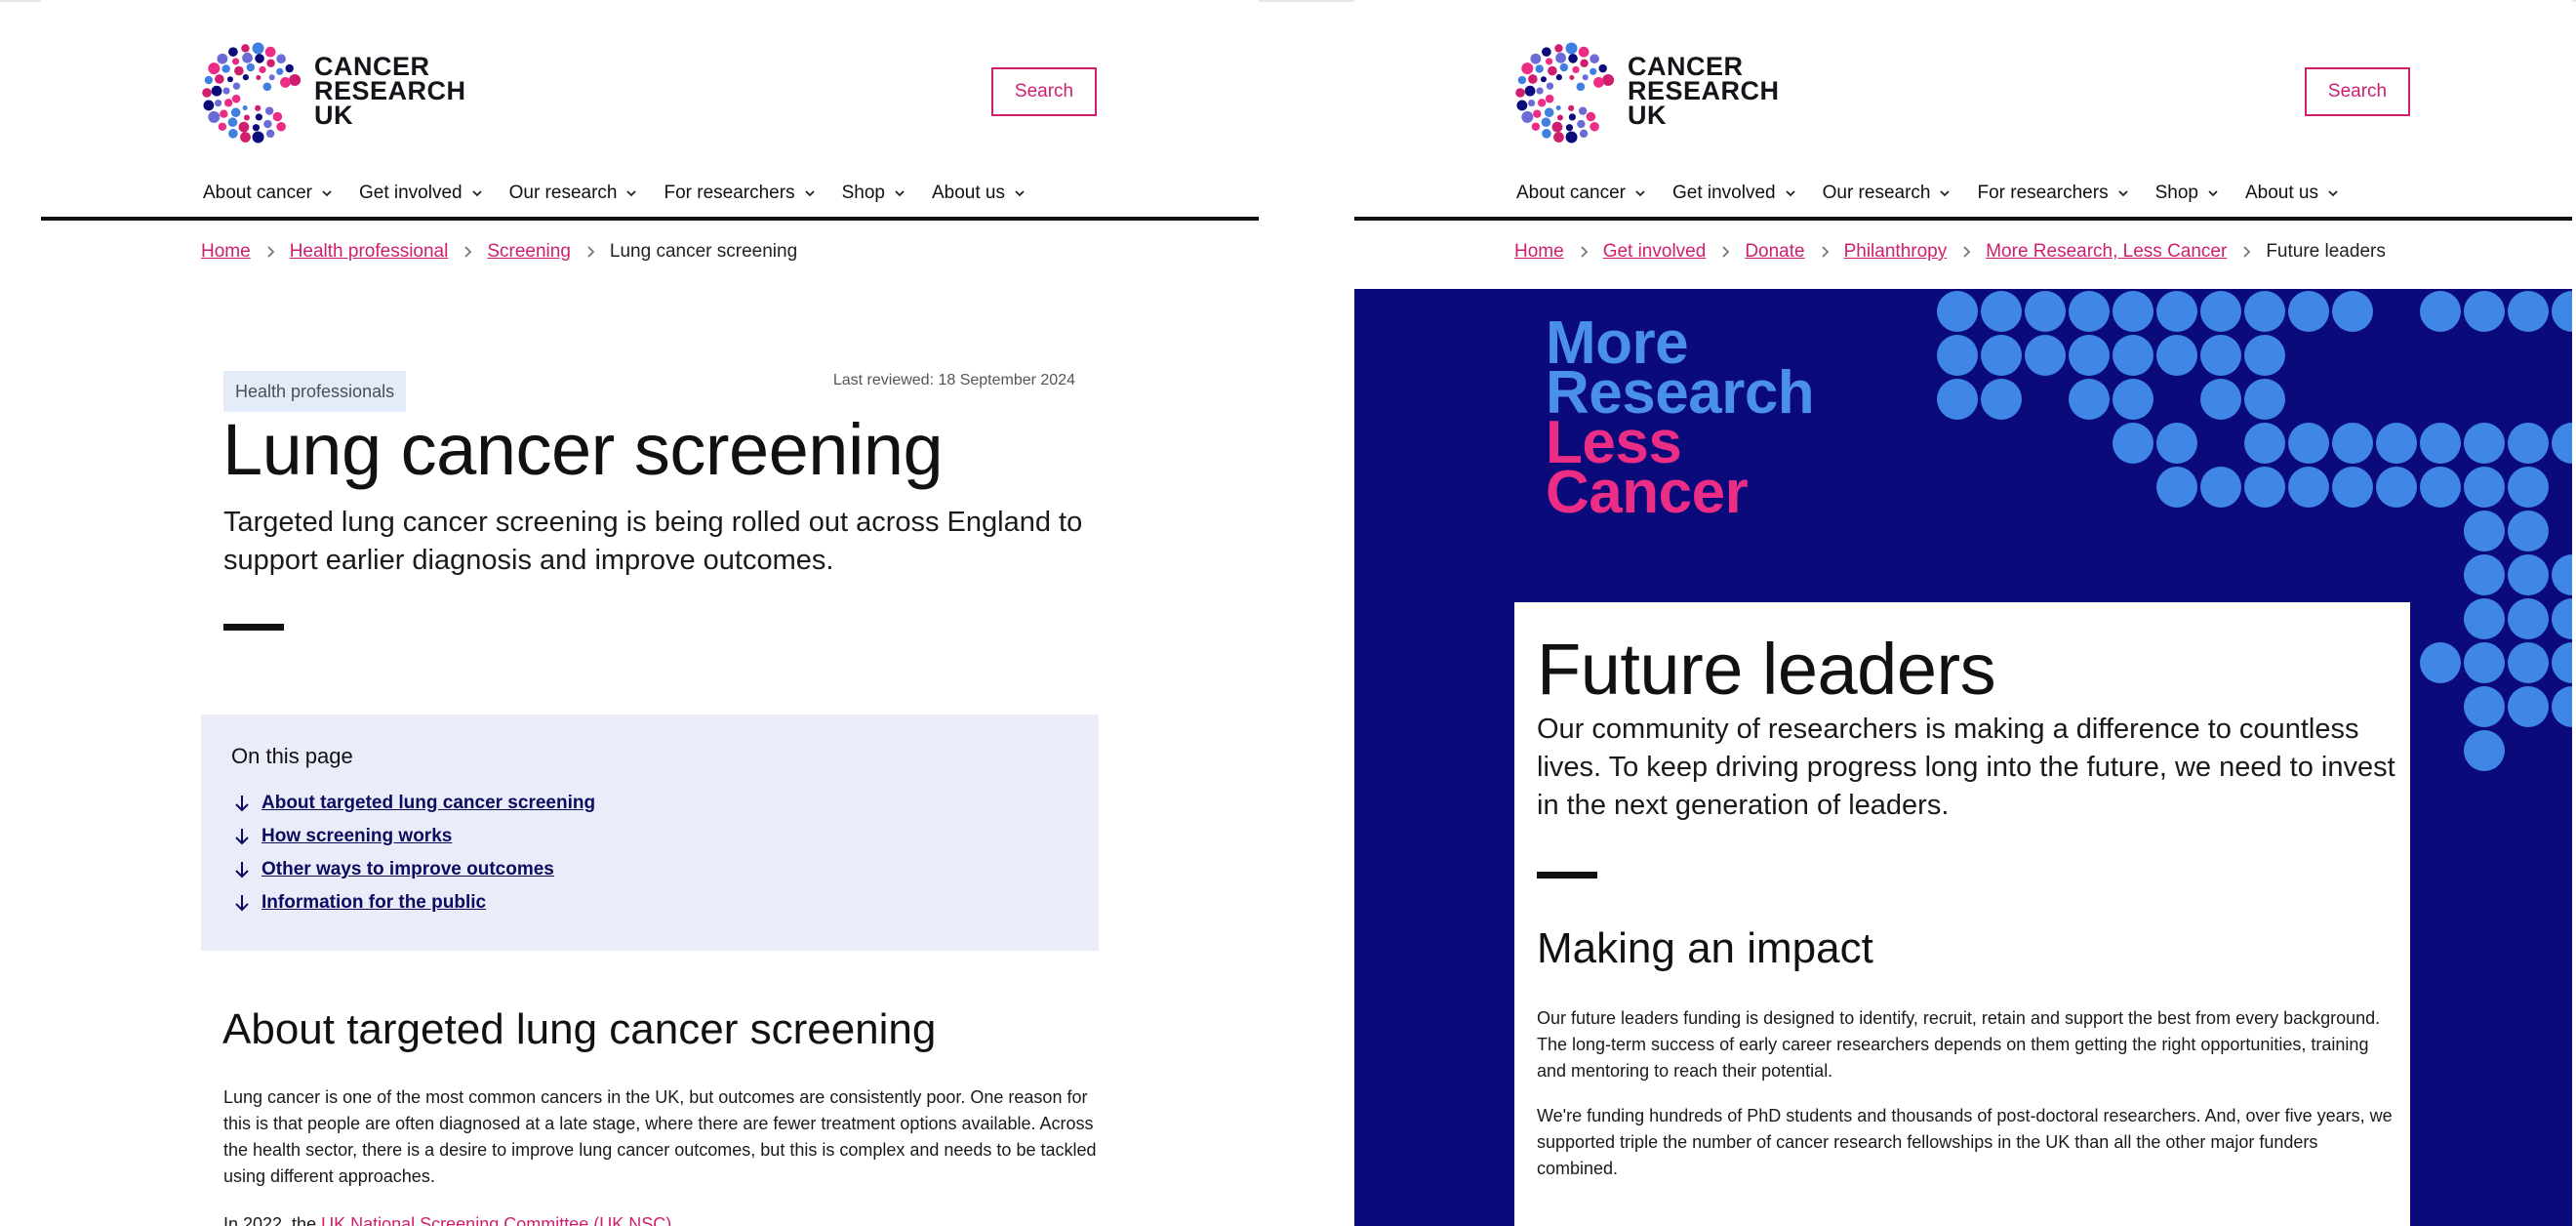 This screenshot has width=2576, height=1226. What do you see at coordinates (1655, 252) in the screenshot?
I see `breadcrumb-get-involved: Get involved` at bounding box center [1655, 252].